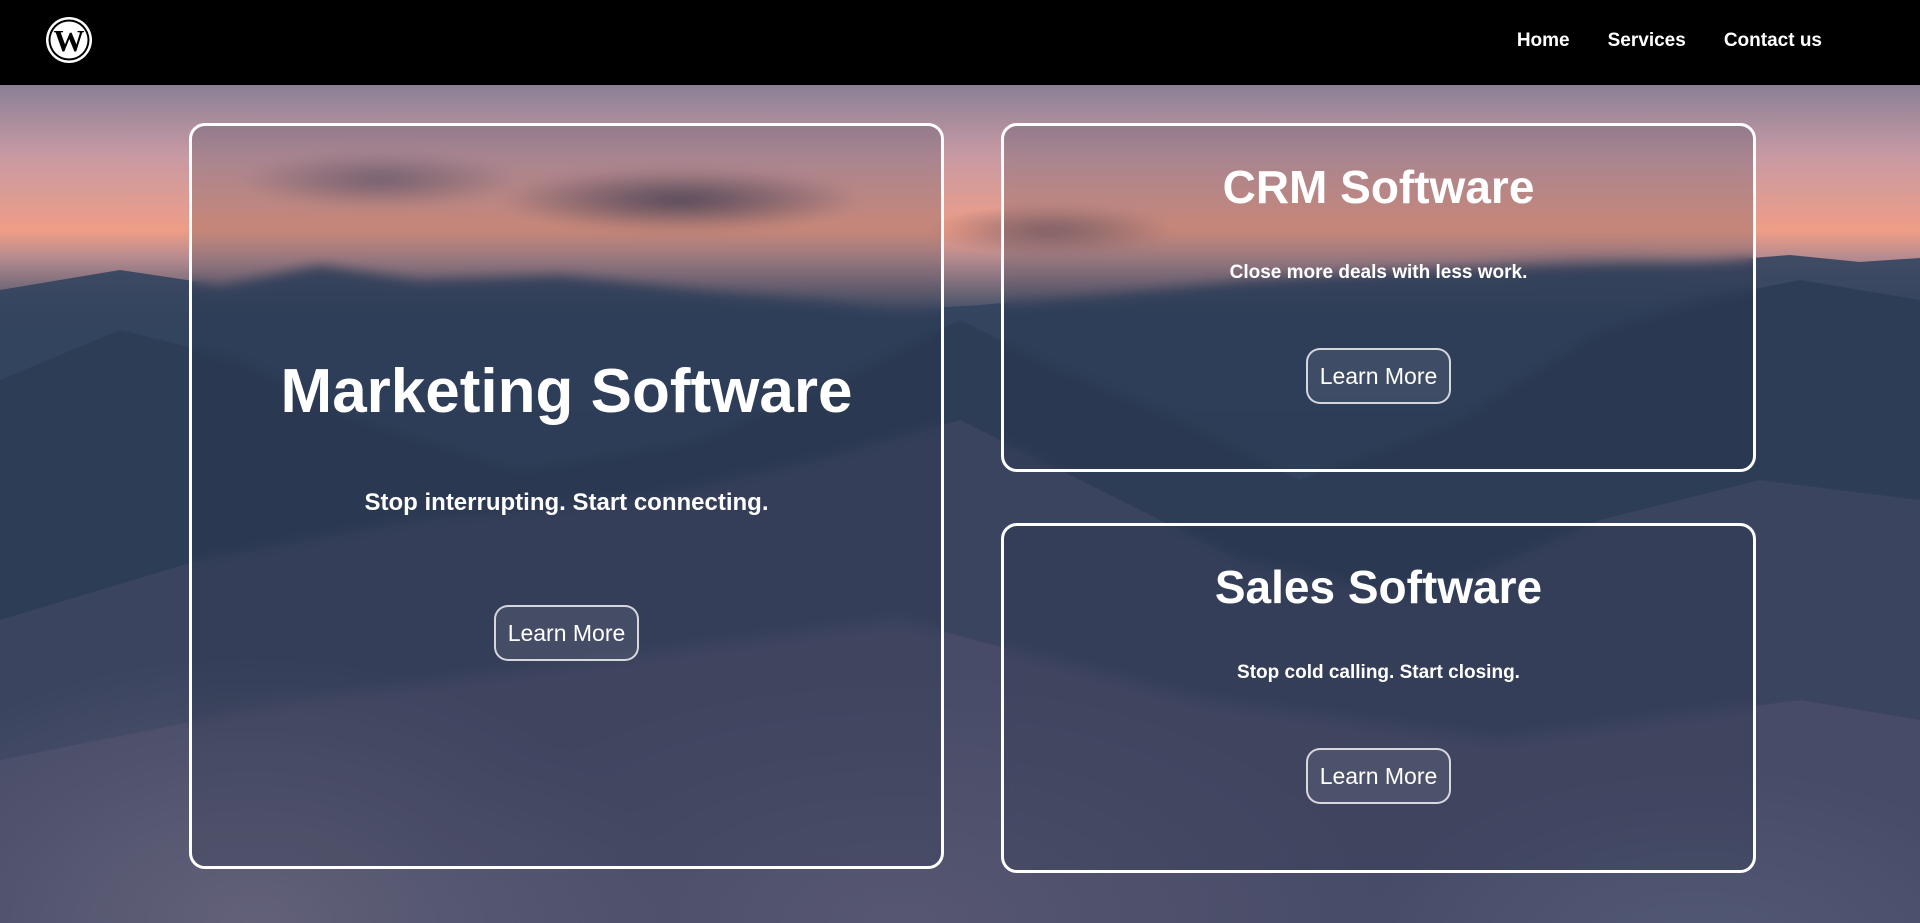  I want to click on sales-learn-more-button: Learn More, so click(1378, 776).